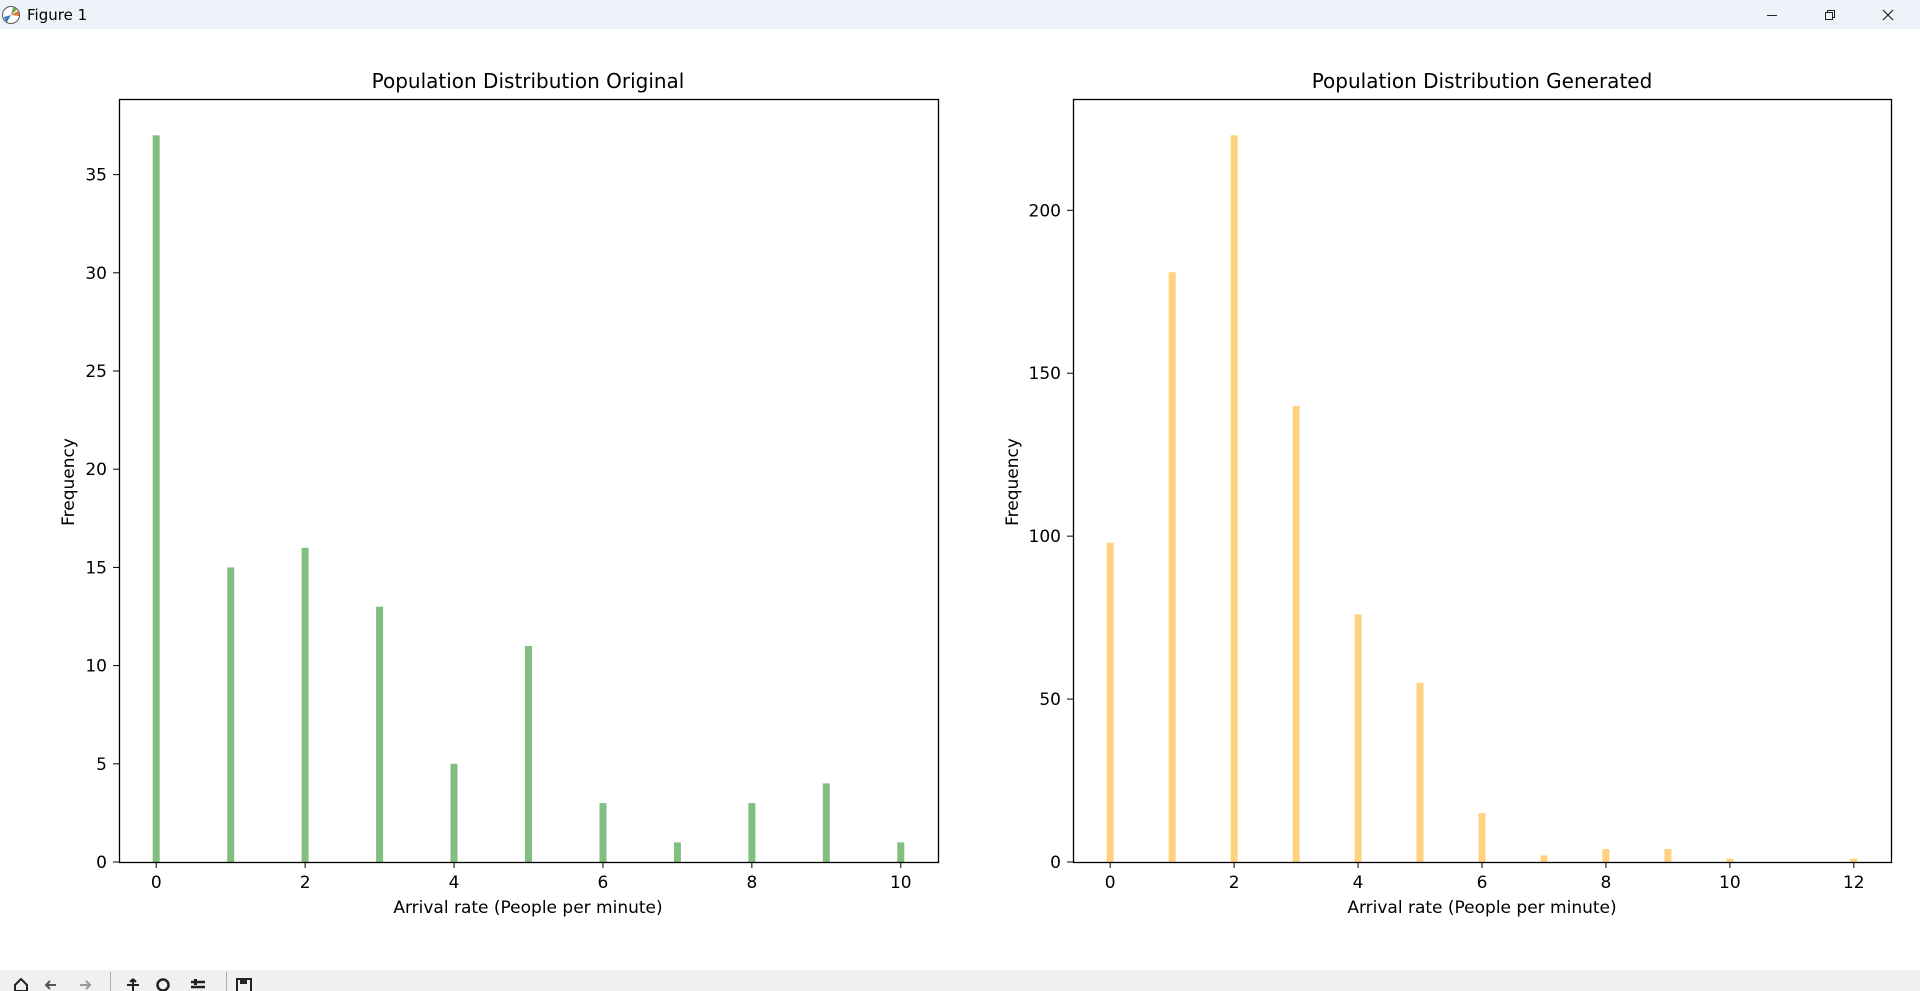 The image size is (1920, 991). What do you see at coordinates (69, 482) in the screenshot?
I see `left-y-axis-label: Frequency` at bounding box center [69, 482].